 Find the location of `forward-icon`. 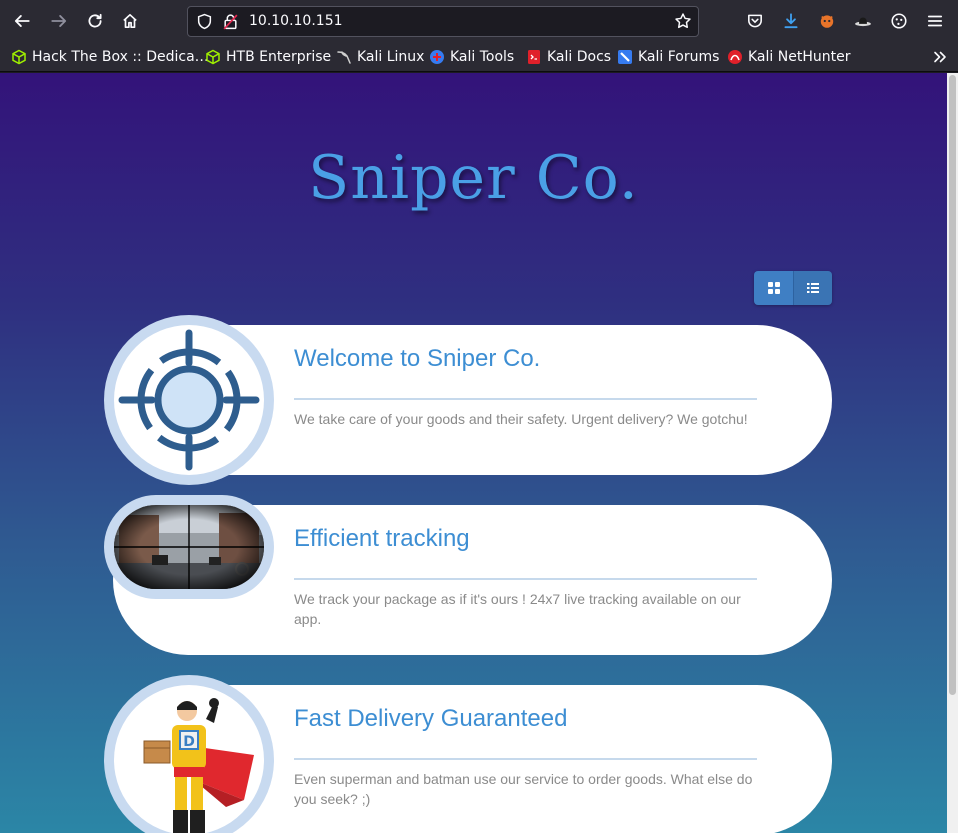

forward-icon is located at coordinates (59, 21).